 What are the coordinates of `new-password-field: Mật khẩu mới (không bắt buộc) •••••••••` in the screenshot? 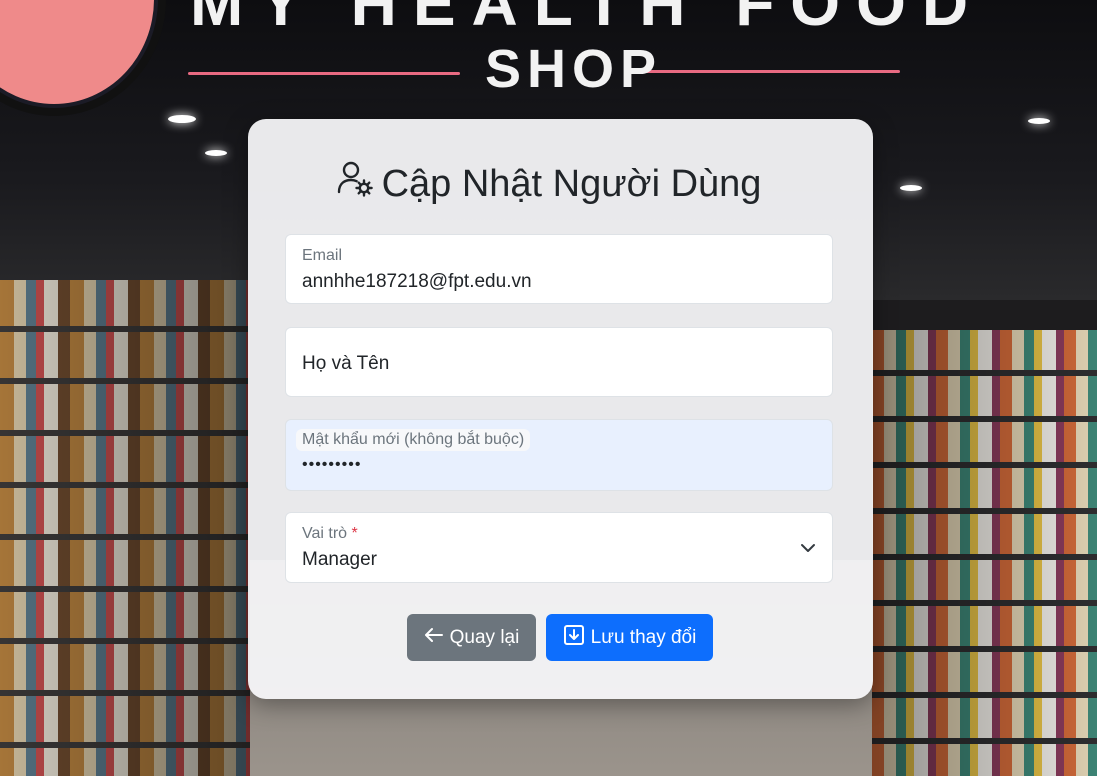 It's located at (559, 455).